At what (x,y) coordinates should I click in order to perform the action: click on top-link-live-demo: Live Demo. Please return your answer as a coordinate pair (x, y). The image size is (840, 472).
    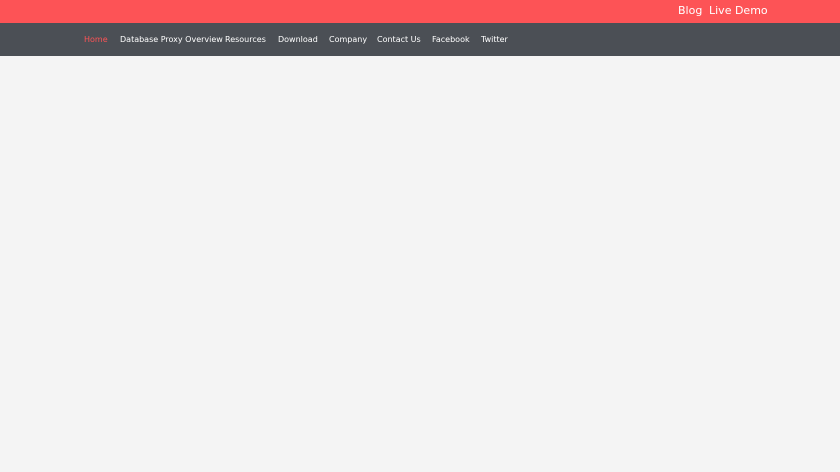
    Looking at the image, I should click on (738, 11).